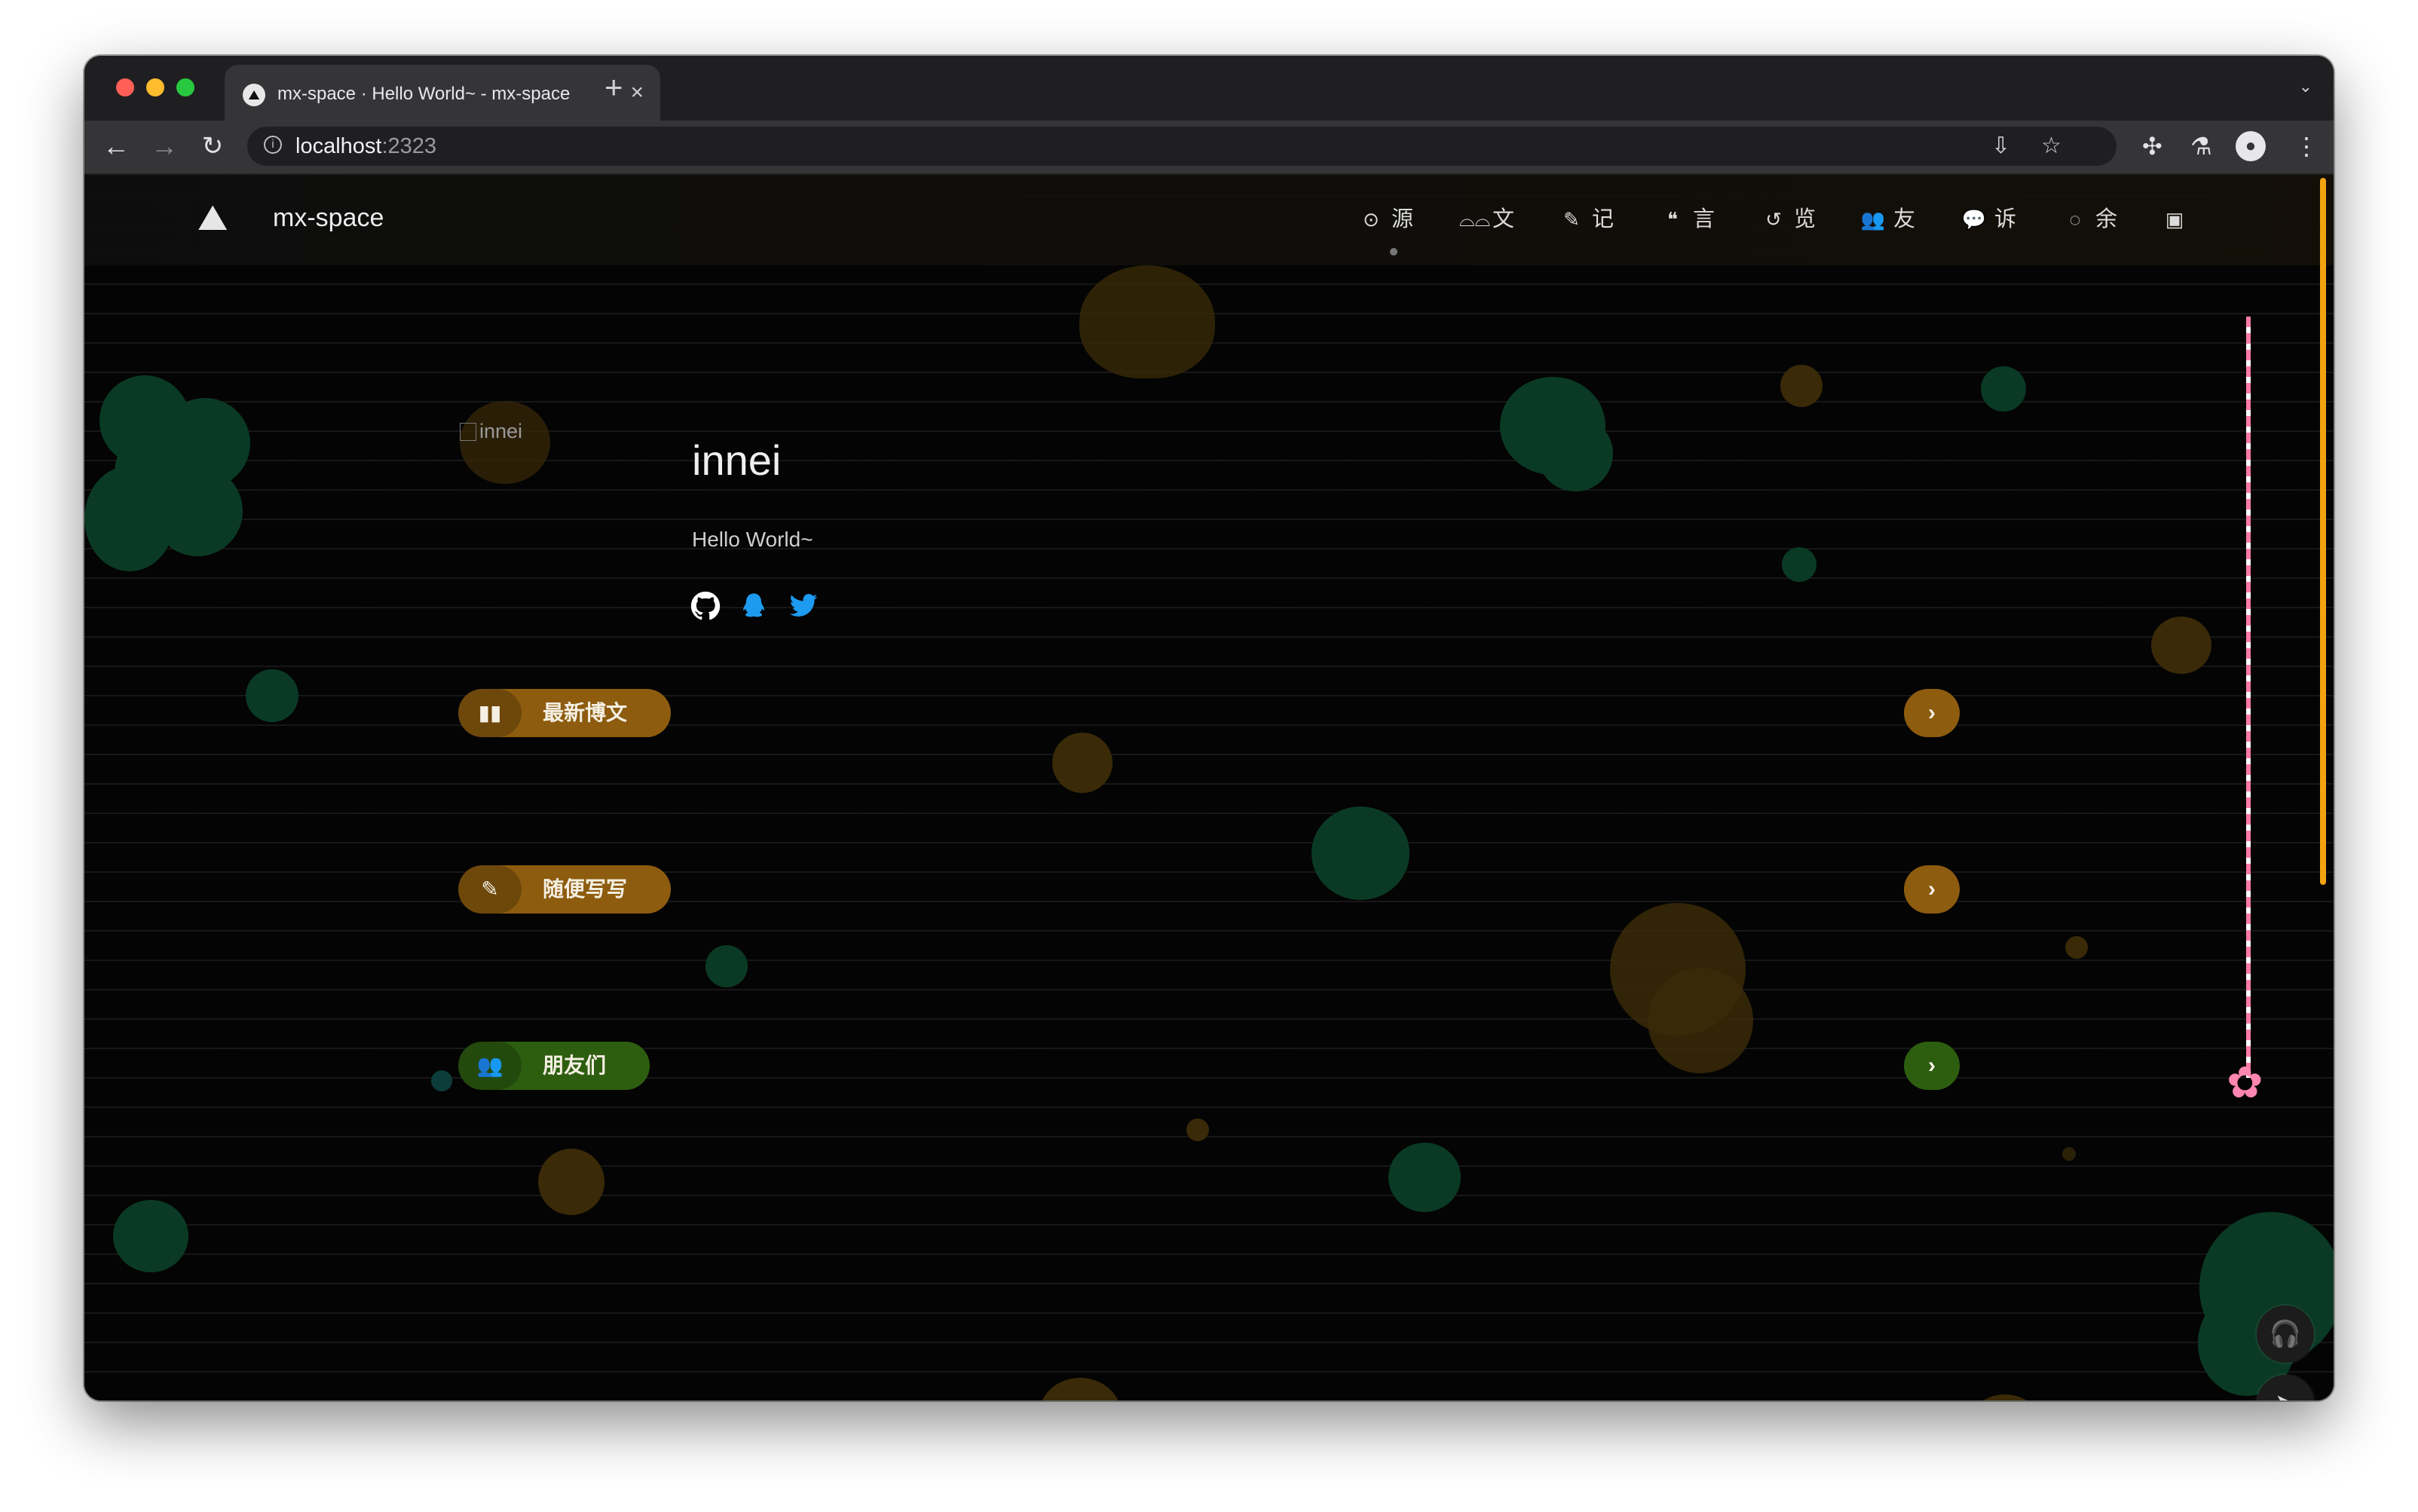  What do you see at coordinates (1974, 219) in the screenshot?
I see `chat-icon: 💬` at bounding box center [1974, 219].